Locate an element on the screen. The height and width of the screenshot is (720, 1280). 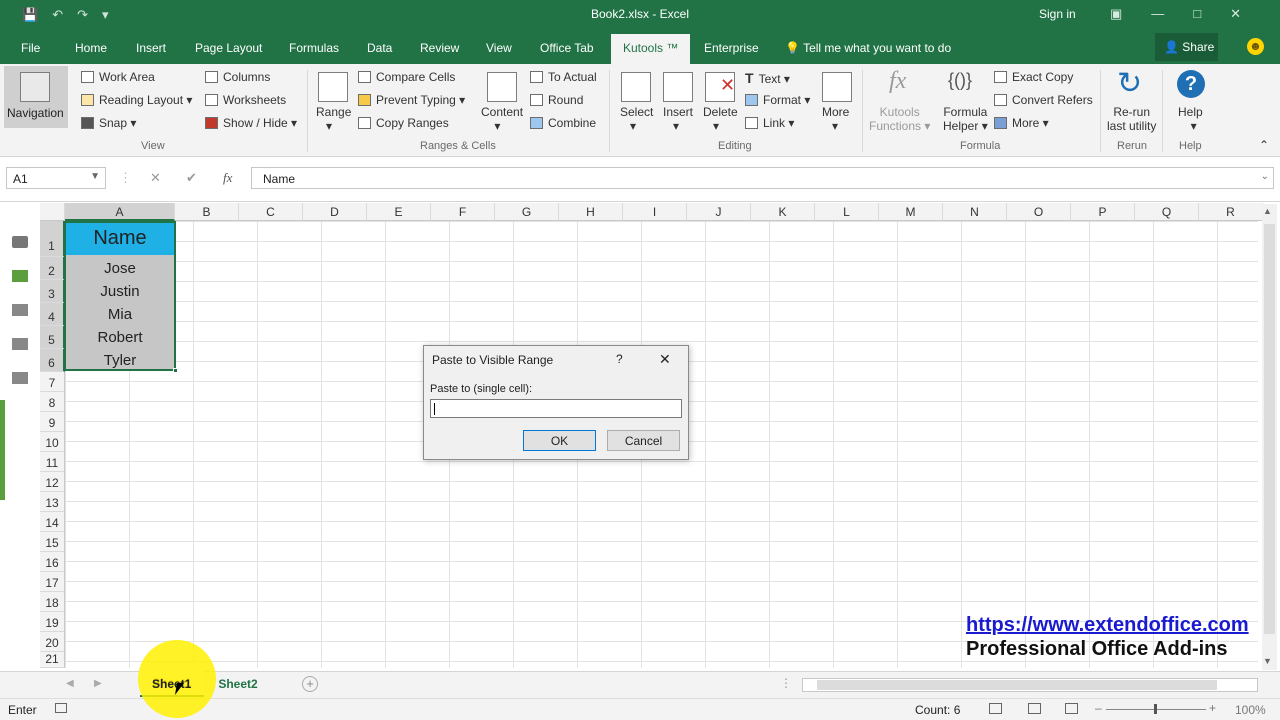
ribbon-display-options-icon: ▣ is located at coordinates (1116, 14).